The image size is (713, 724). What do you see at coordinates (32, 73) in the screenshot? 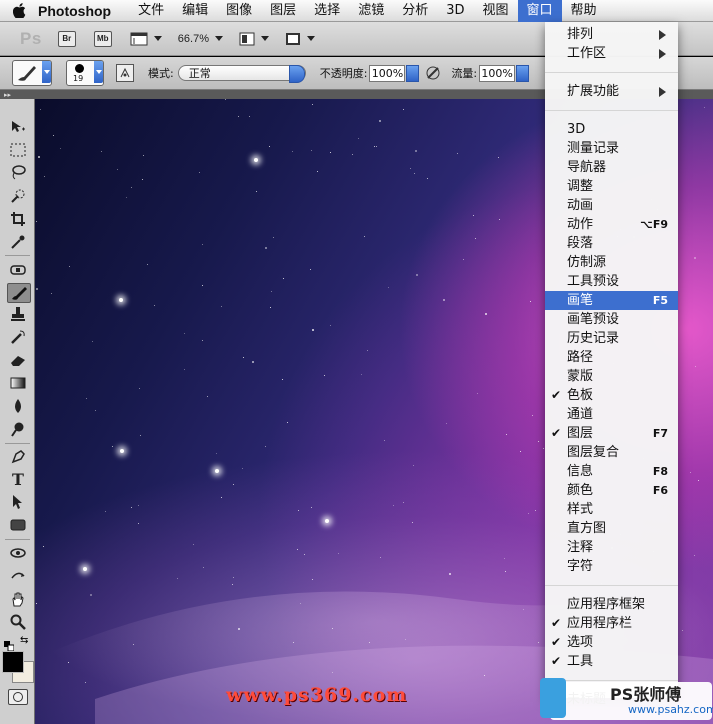
I see `tool-preset-picker` at bounding box center [32, 73].